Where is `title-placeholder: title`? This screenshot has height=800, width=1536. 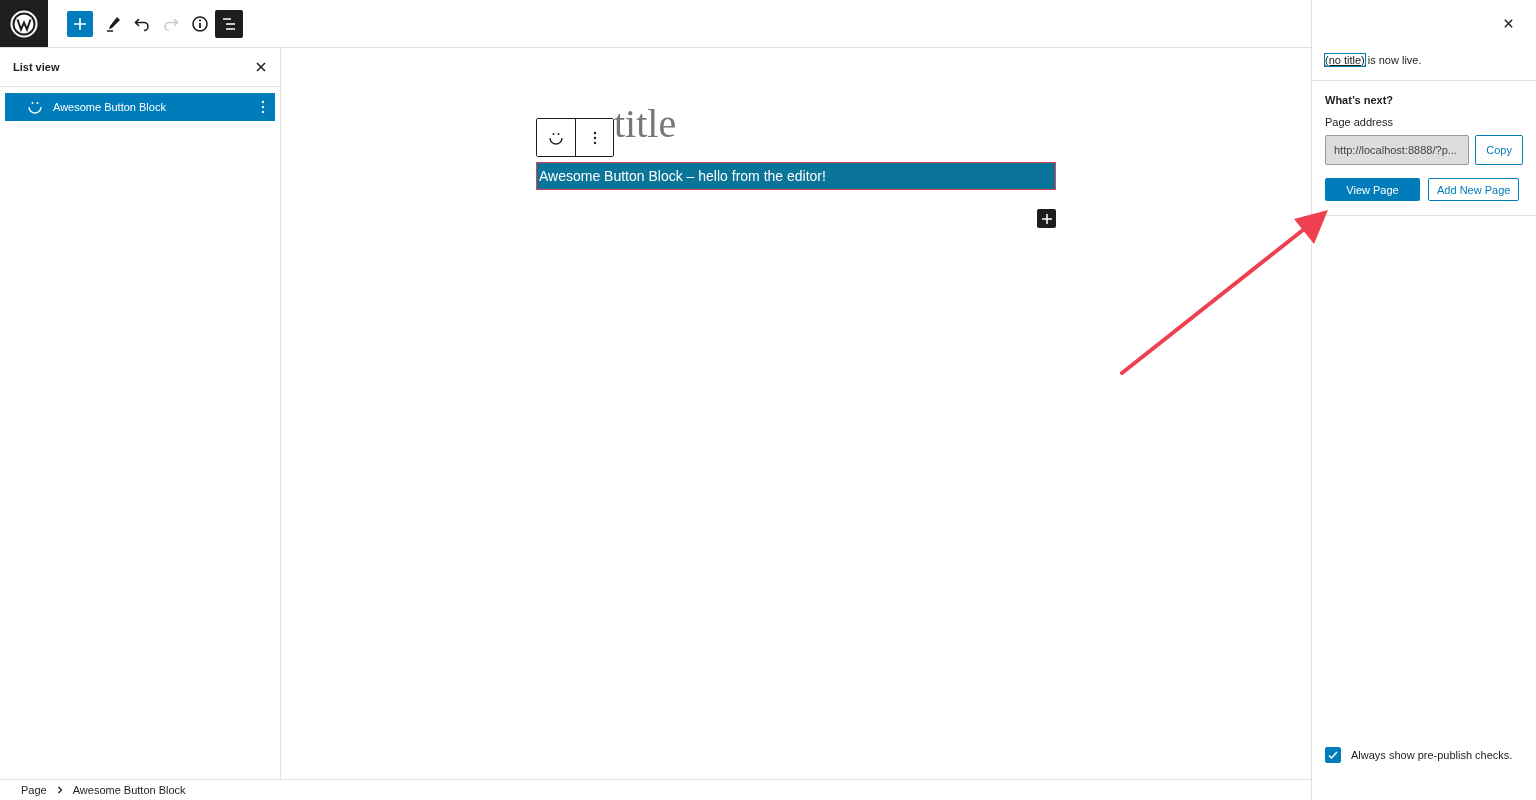 title-placeholder: title is located at coordinates (645, 123).